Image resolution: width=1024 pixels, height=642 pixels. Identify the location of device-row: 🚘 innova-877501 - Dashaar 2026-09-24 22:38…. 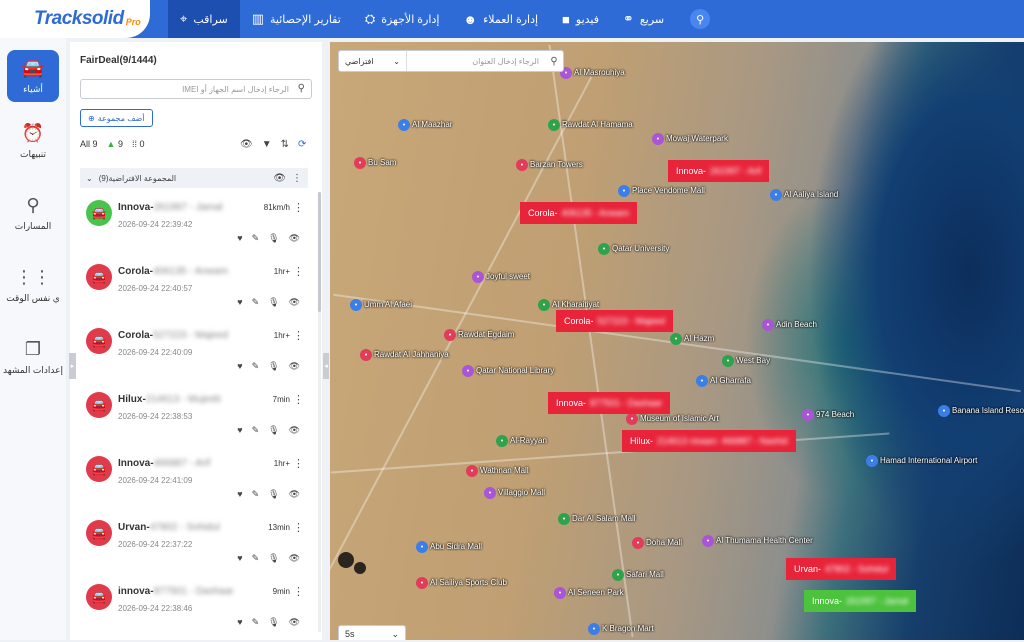
(194, 610).